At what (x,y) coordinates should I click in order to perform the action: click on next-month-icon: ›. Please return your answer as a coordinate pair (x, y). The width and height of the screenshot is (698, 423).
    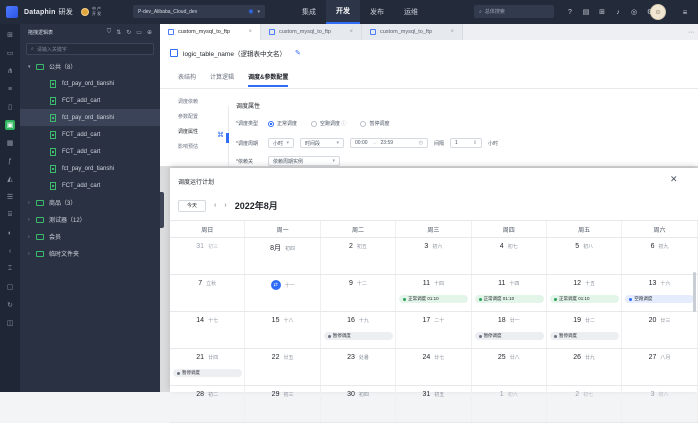
    Looking at the image, I should click on (225, 205).